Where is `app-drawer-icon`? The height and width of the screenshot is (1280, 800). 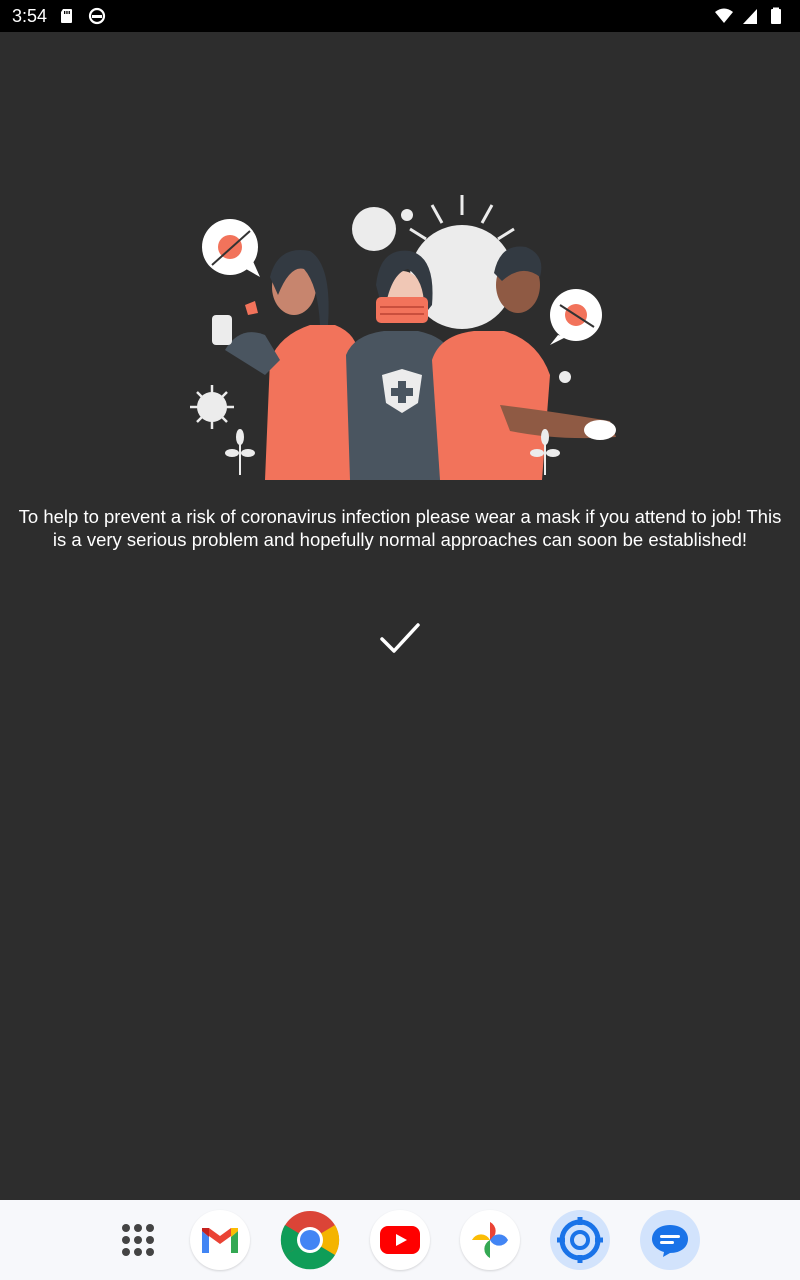
app-drawer-icon is located at coordinates (138, 1240).